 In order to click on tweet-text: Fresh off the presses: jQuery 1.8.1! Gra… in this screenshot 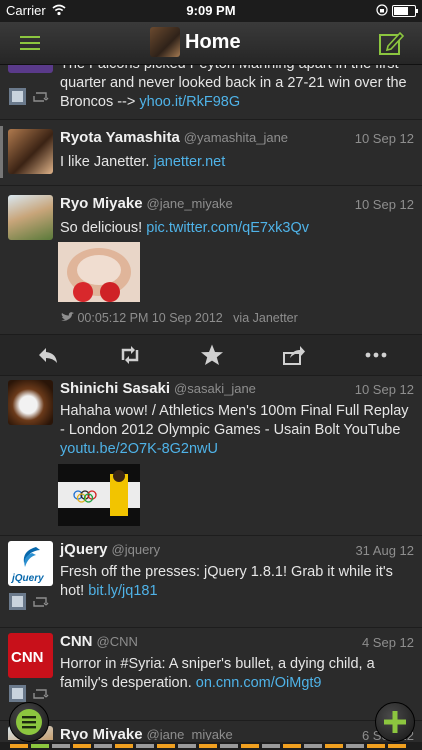, I will do `click(226, 581)`.